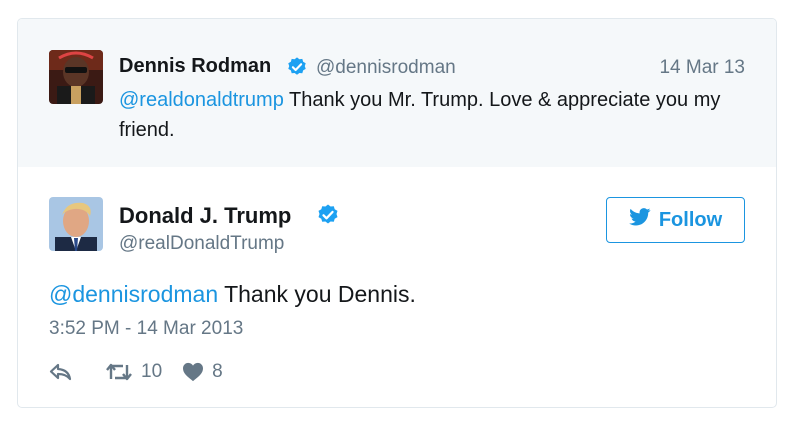 This screenshot has width=799, height=433. Describe the element at coordinates (76, 77) in the screenshot. I see `avatar-dennis-rodman` at that location.